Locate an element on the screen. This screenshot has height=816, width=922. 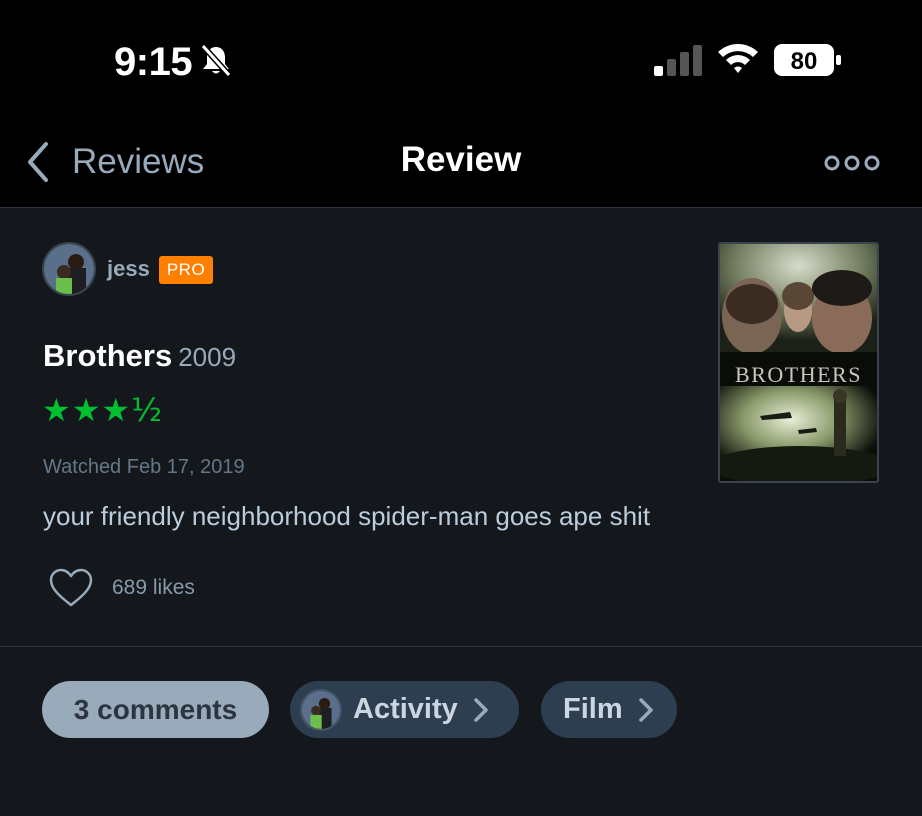
like-row: 689 likes is located at coordinates (121, 588).